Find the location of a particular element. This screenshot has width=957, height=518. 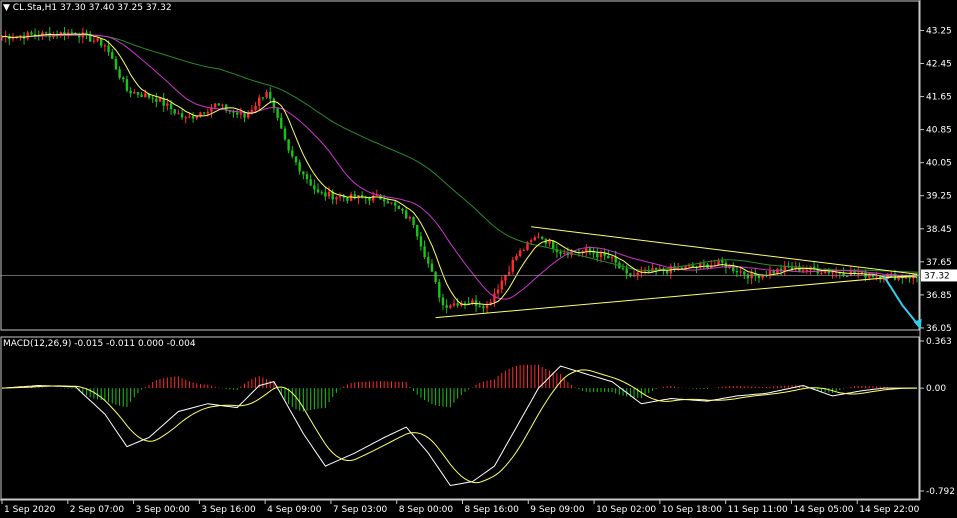

time-tick-label: 11 Sep 11:00 is located at coordinates (758, 510).